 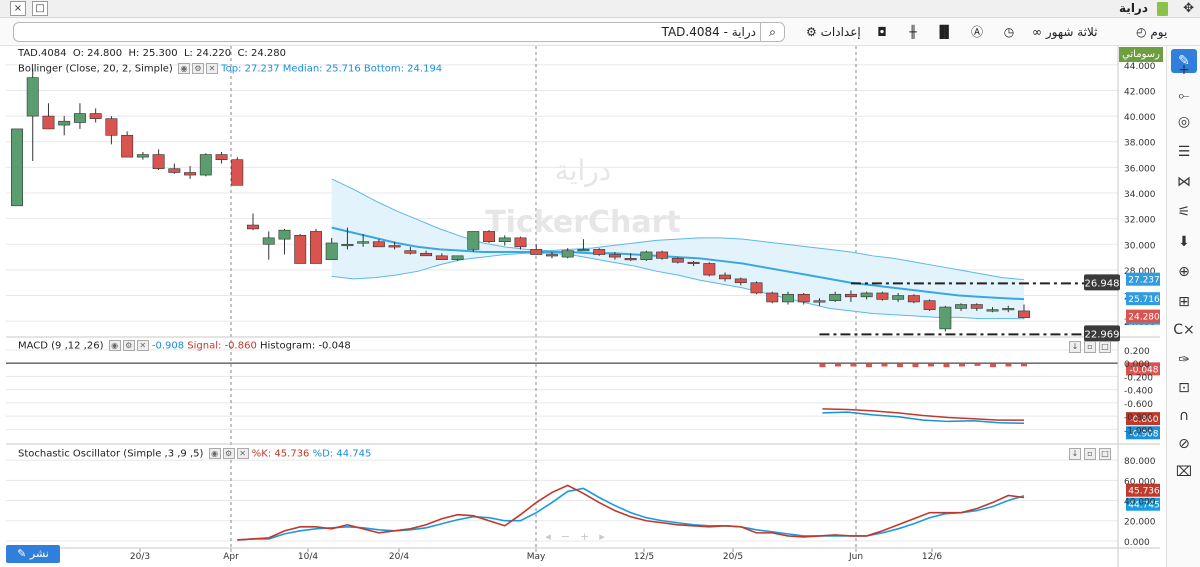 I want to click on bar-style-button: ▐▌, so click(x=944, y=32).